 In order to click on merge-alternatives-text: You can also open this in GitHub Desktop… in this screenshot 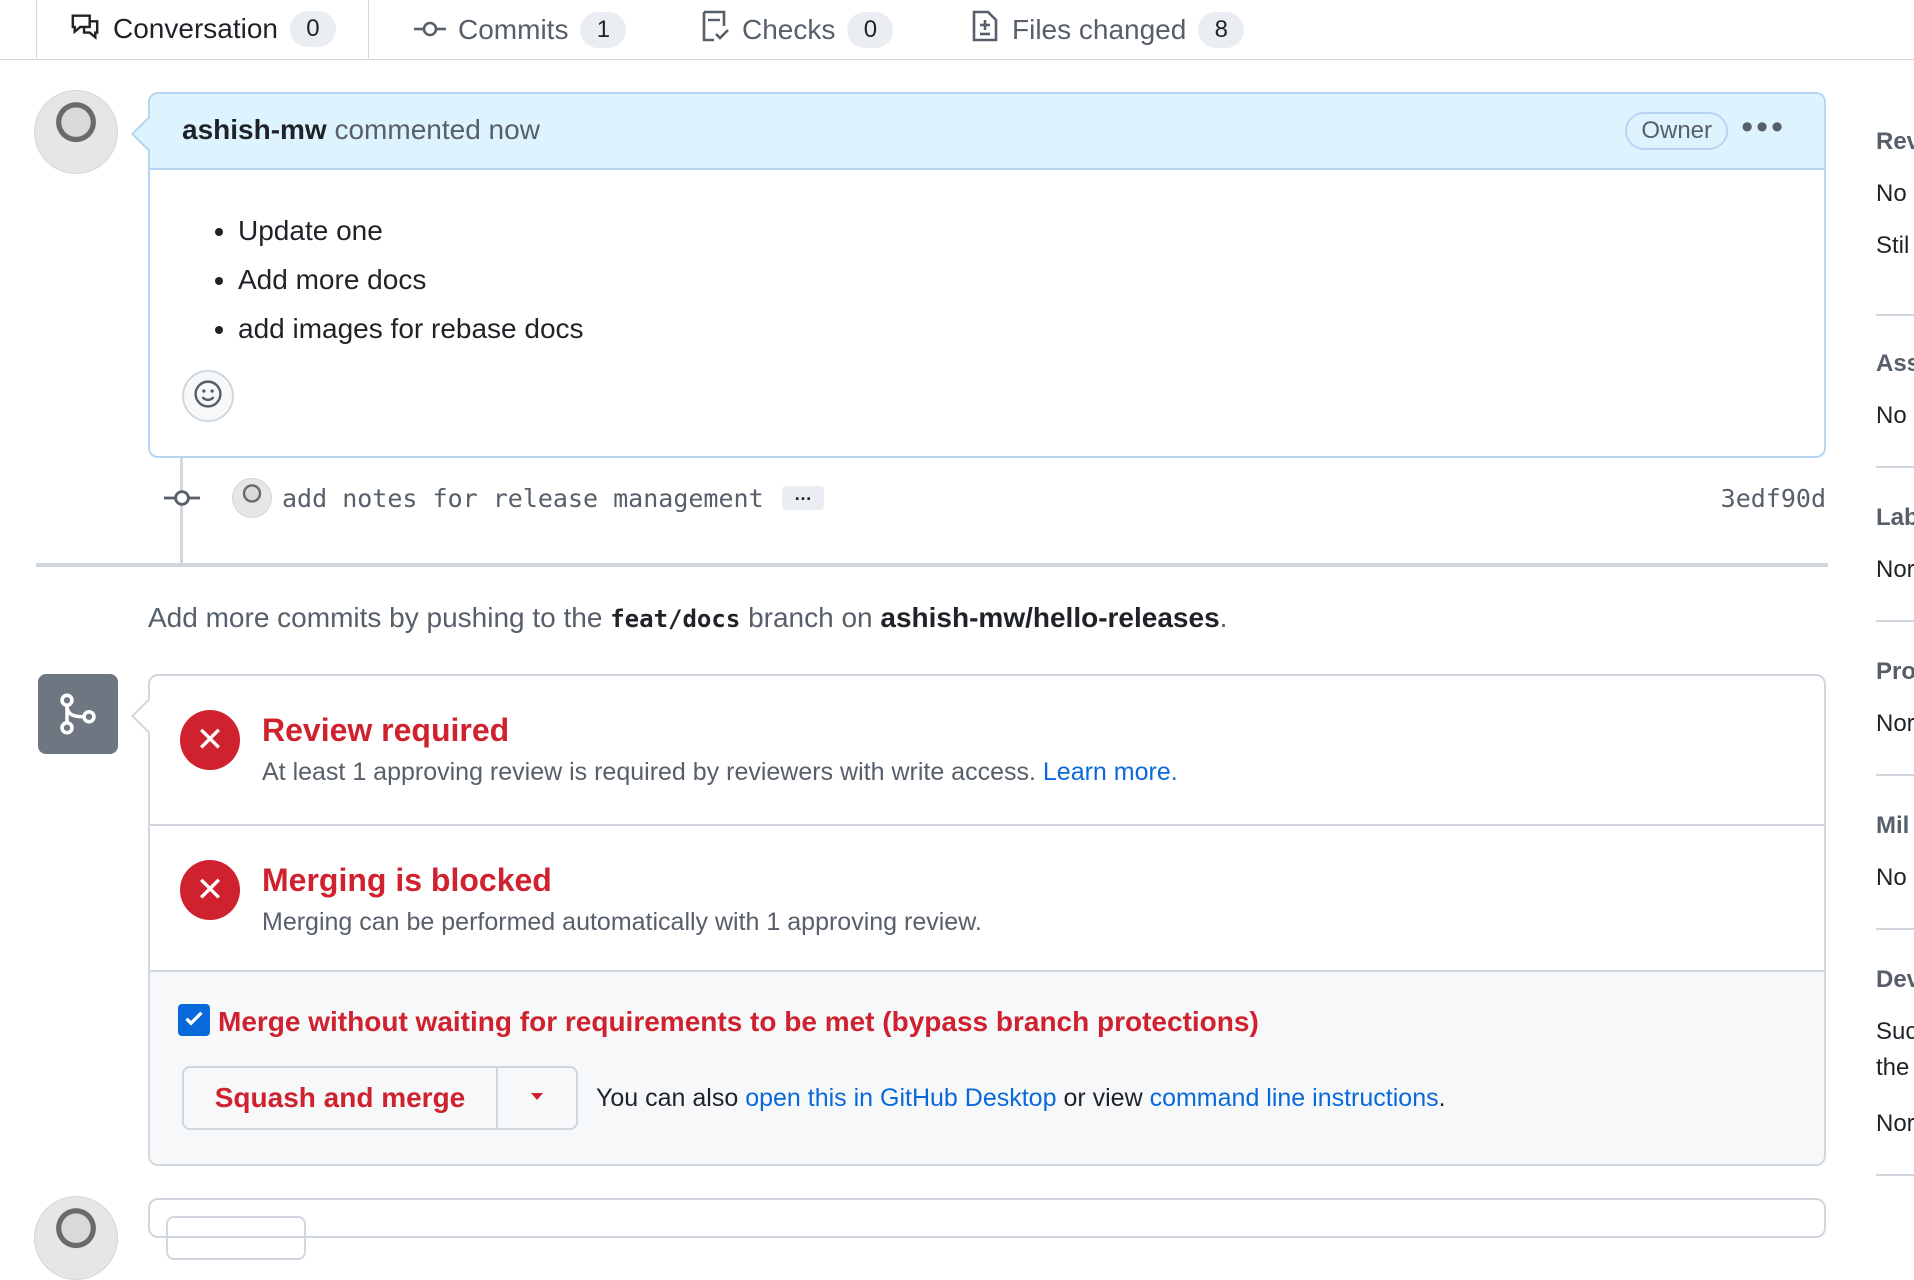, I will do `click(1021, 1098)`.